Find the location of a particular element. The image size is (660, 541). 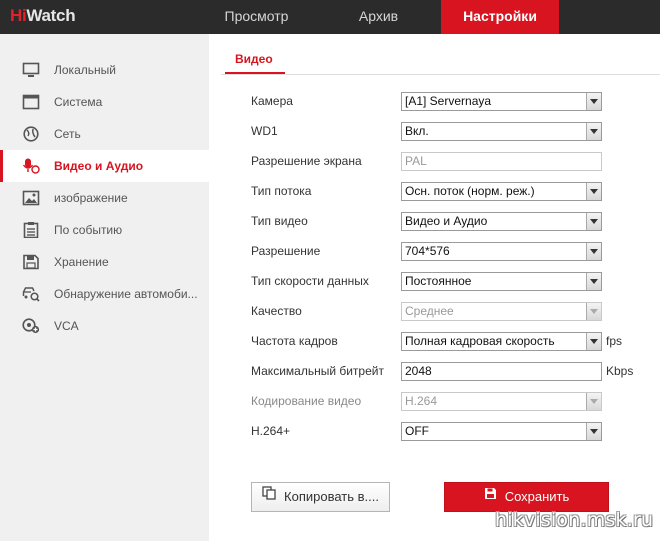

sidebar-item-label: Хранение is located at coordinates (81, 262).